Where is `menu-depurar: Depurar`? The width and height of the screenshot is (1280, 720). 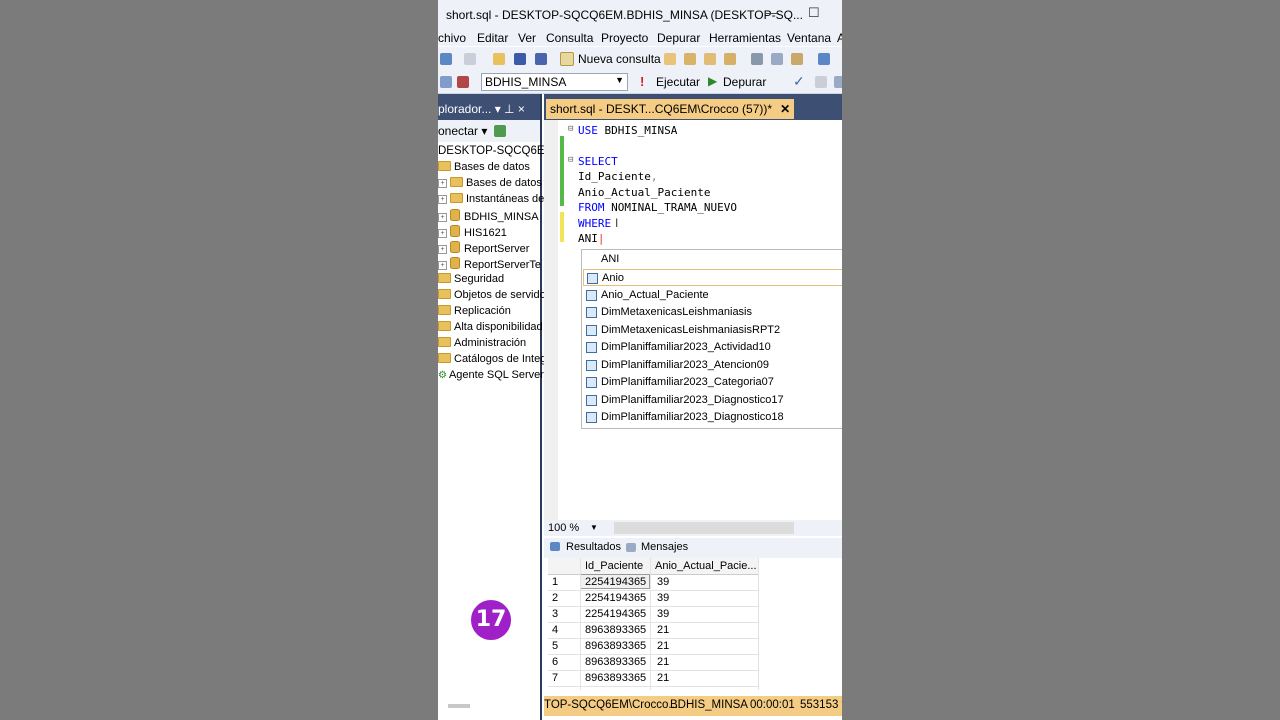 menu-depurar: Depurar is located at coordinates (678, 38).